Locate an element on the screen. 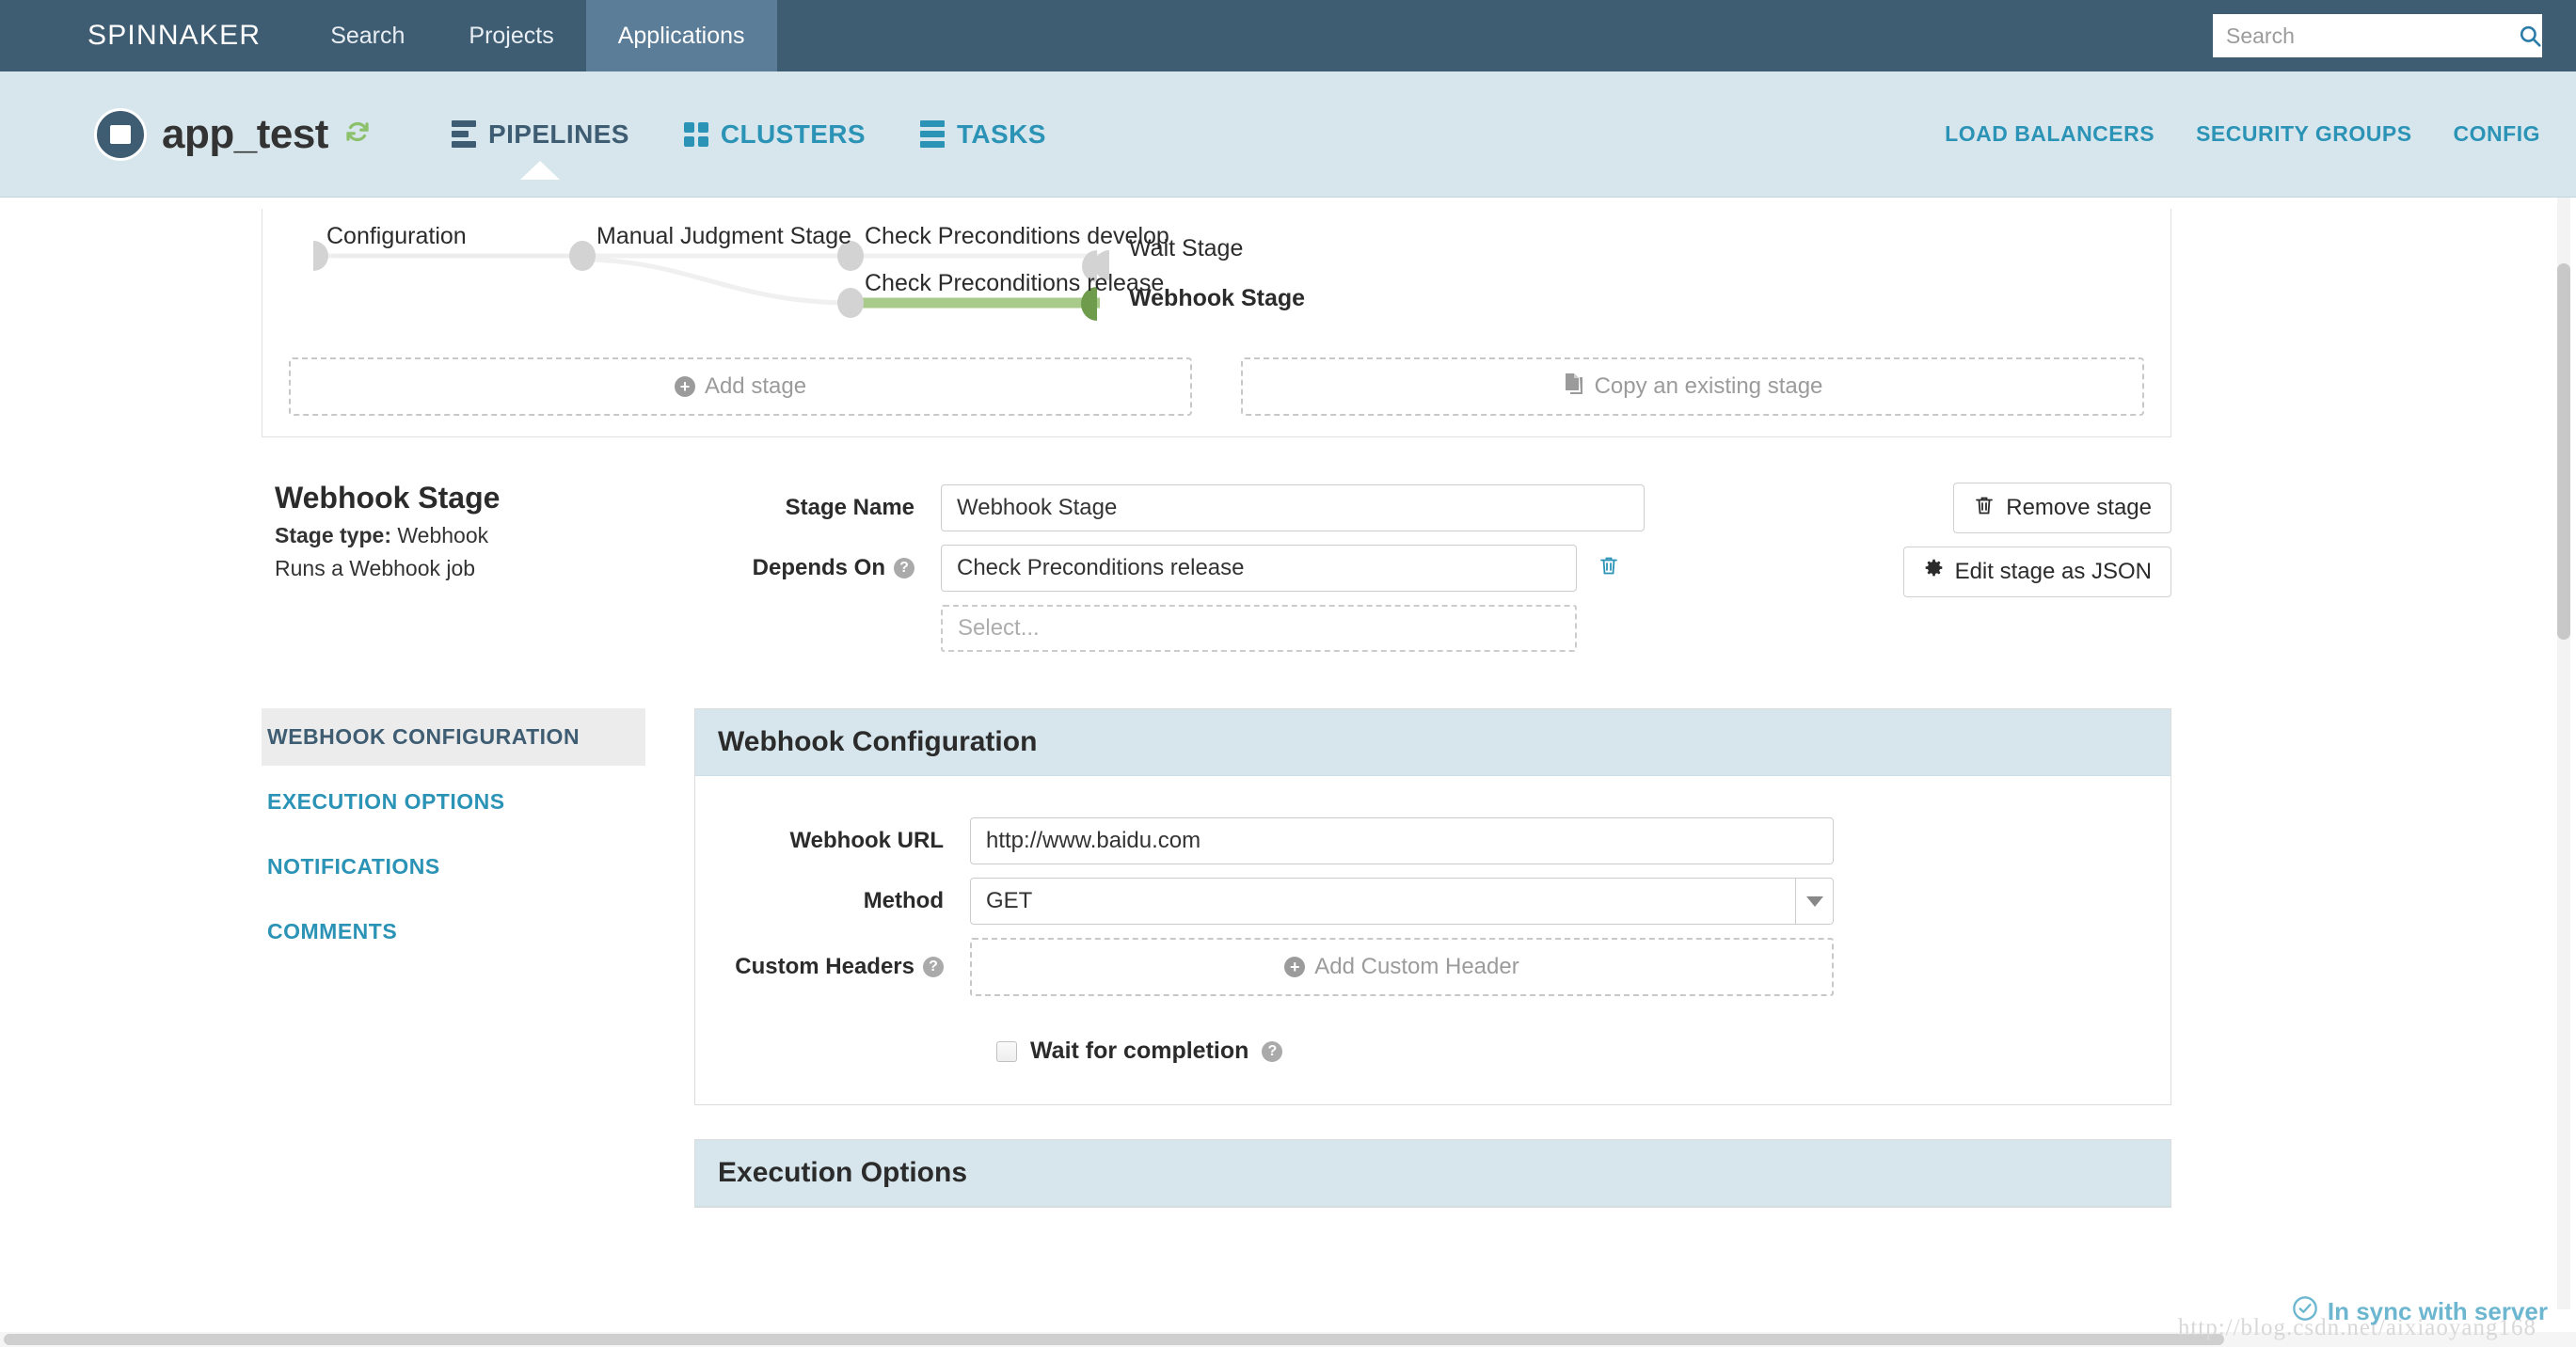 The height and width of the screenshot is (1347, 2576). topnav-item-search: Search is located at coordinates (367, 35).